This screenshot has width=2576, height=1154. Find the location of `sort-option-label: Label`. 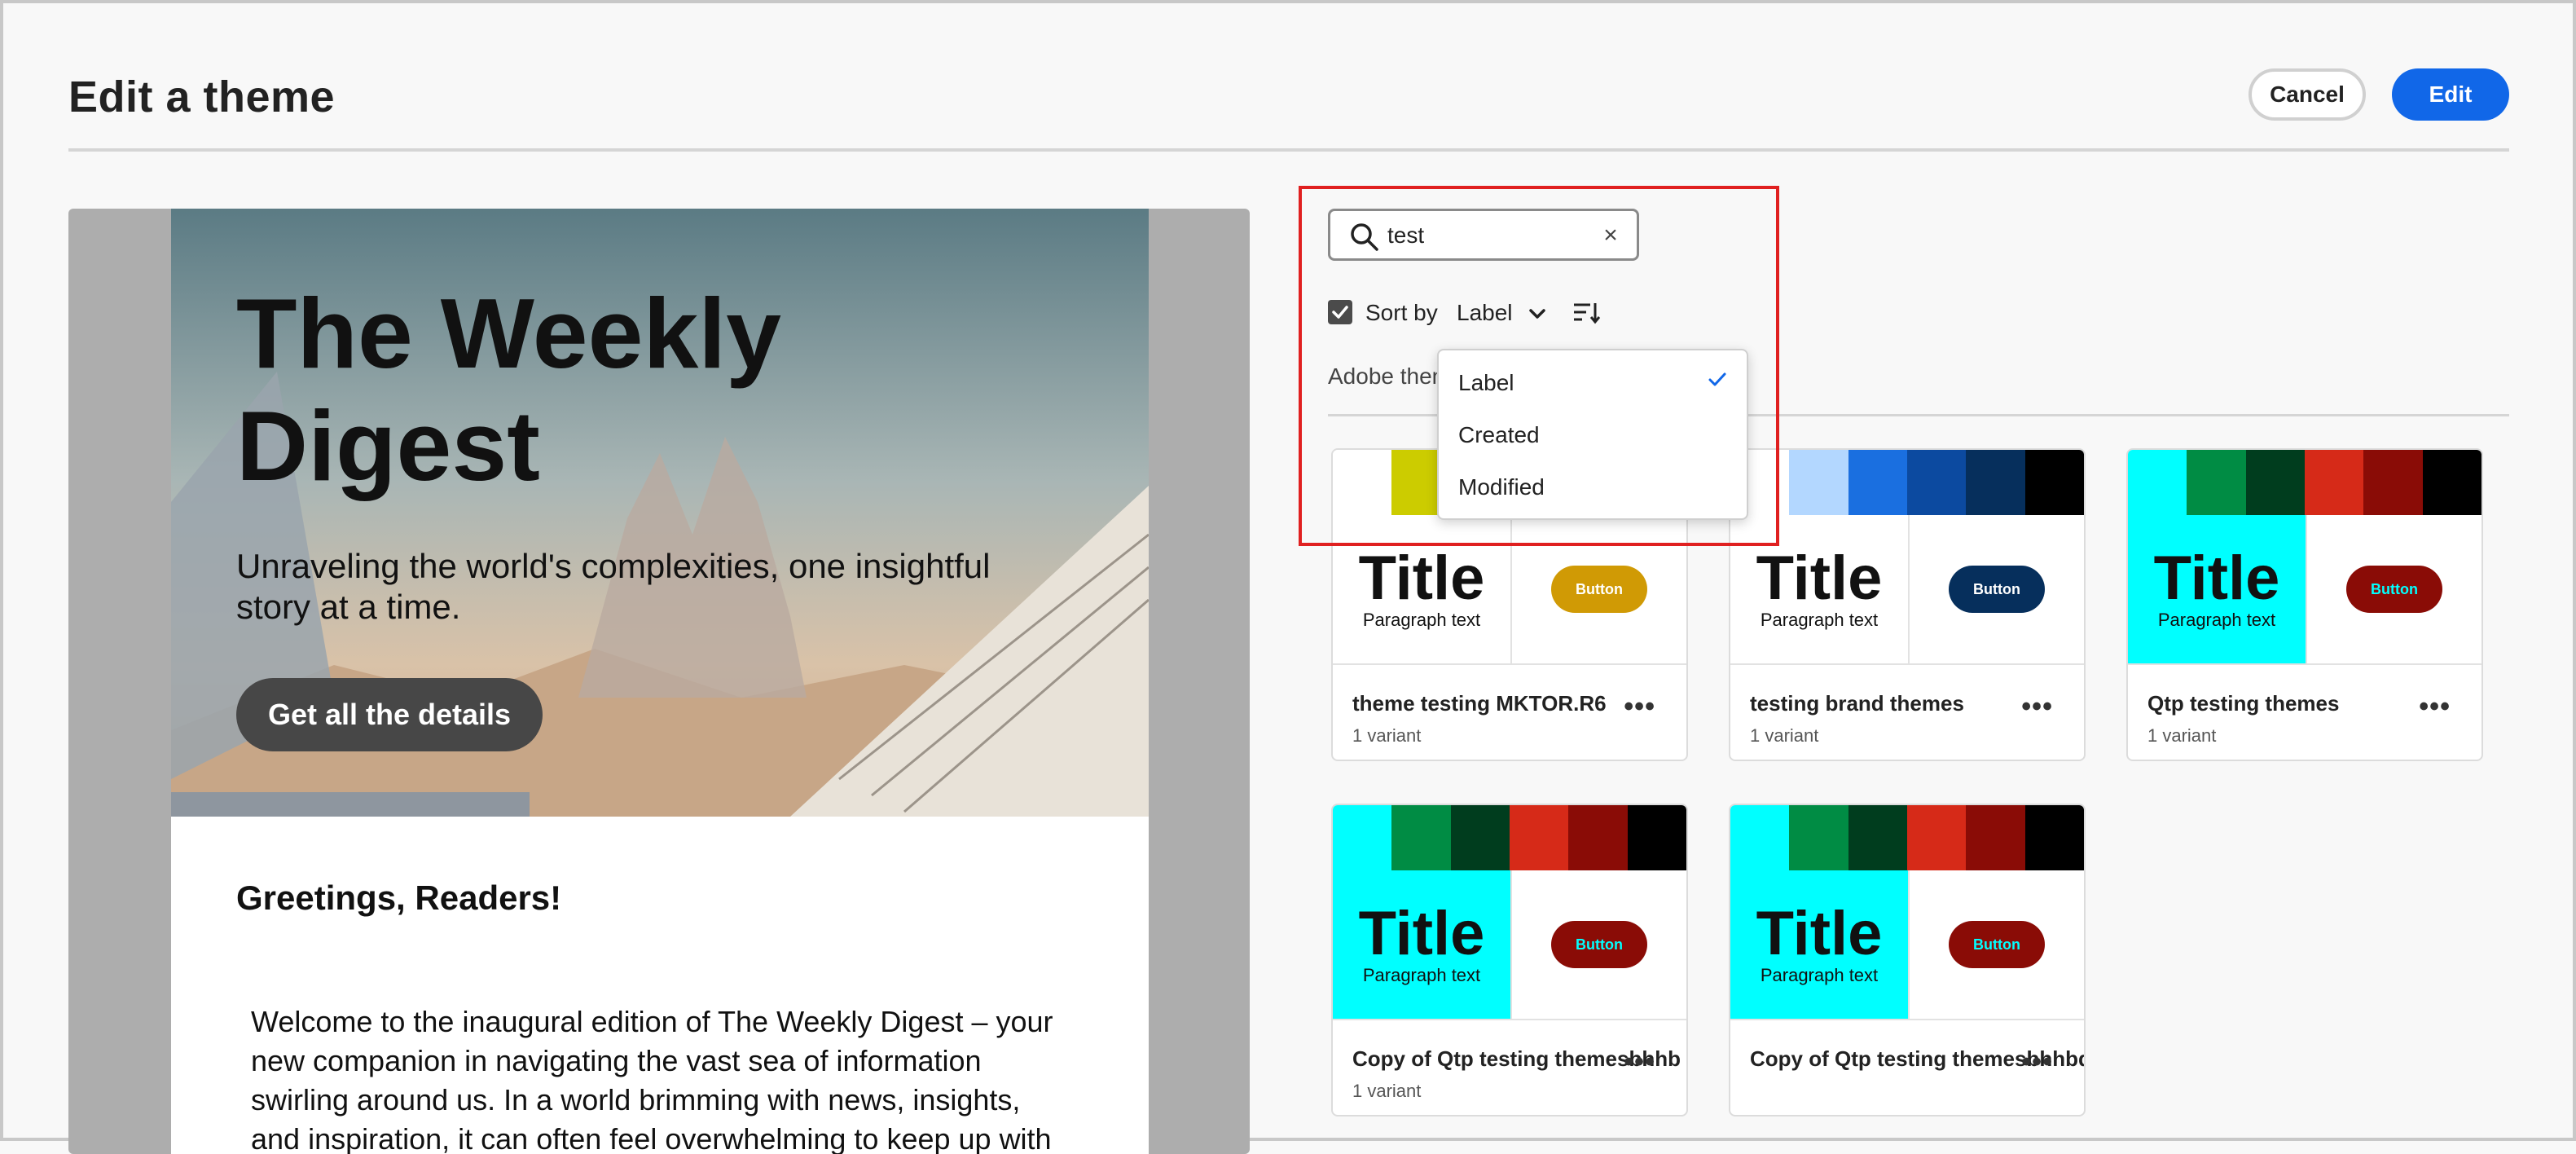

sort-option-label: Label is located at coordinates (1486, 383).